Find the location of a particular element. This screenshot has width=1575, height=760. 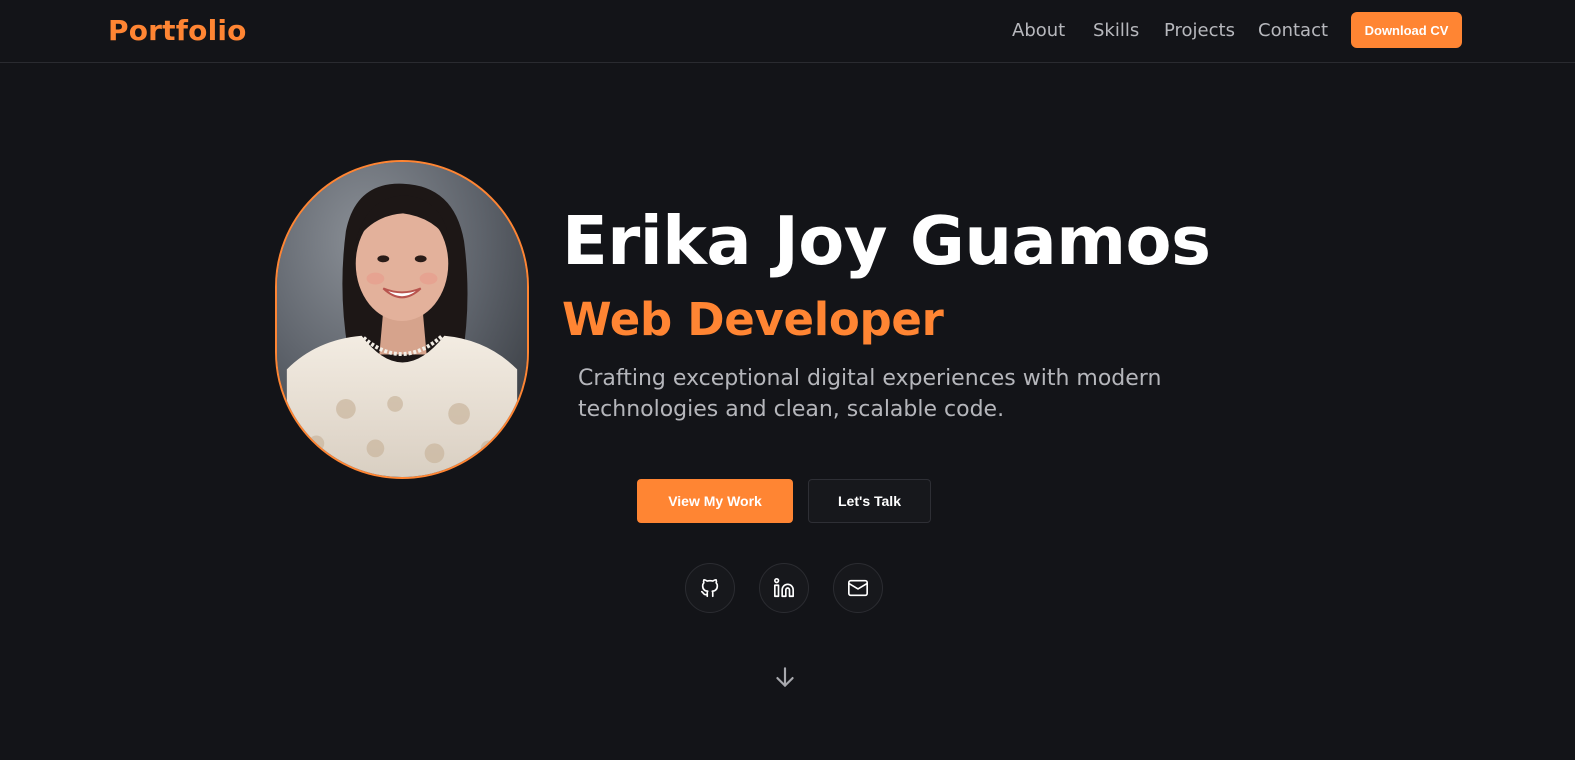

nav-link-projects: Projects is located at coordinates (1199, 30).